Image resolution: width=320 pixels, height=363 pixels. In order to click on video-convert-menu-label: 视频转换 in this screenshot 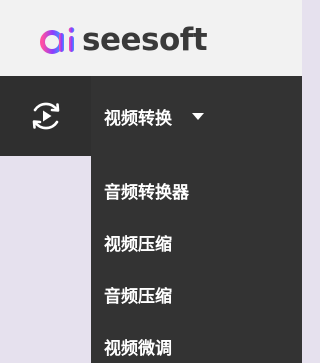, I will do `click(138, 118)`.